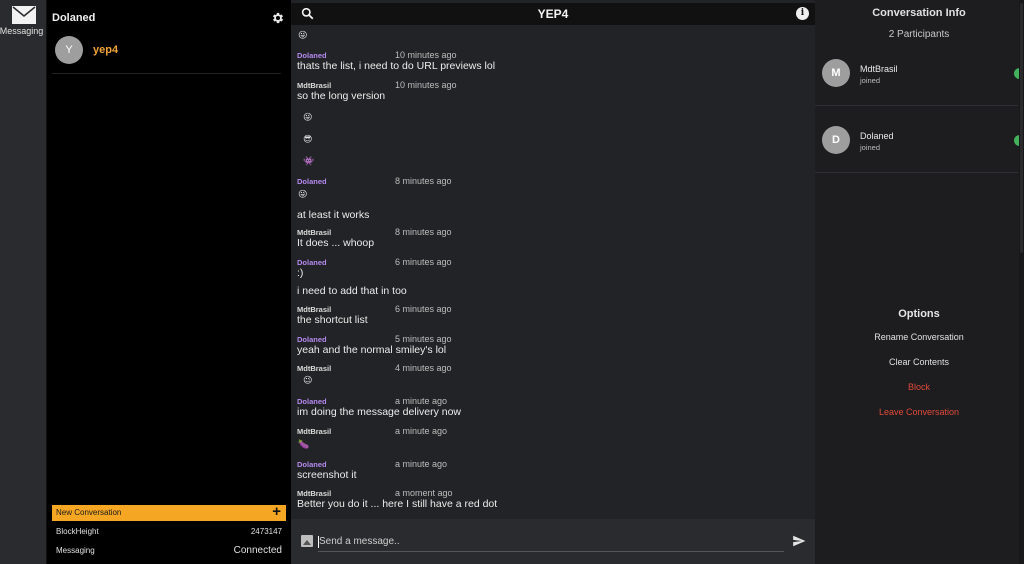 The height and width of the screenshot is (564, 1024). I want to click on emoji: 😉, so click(308, 380).